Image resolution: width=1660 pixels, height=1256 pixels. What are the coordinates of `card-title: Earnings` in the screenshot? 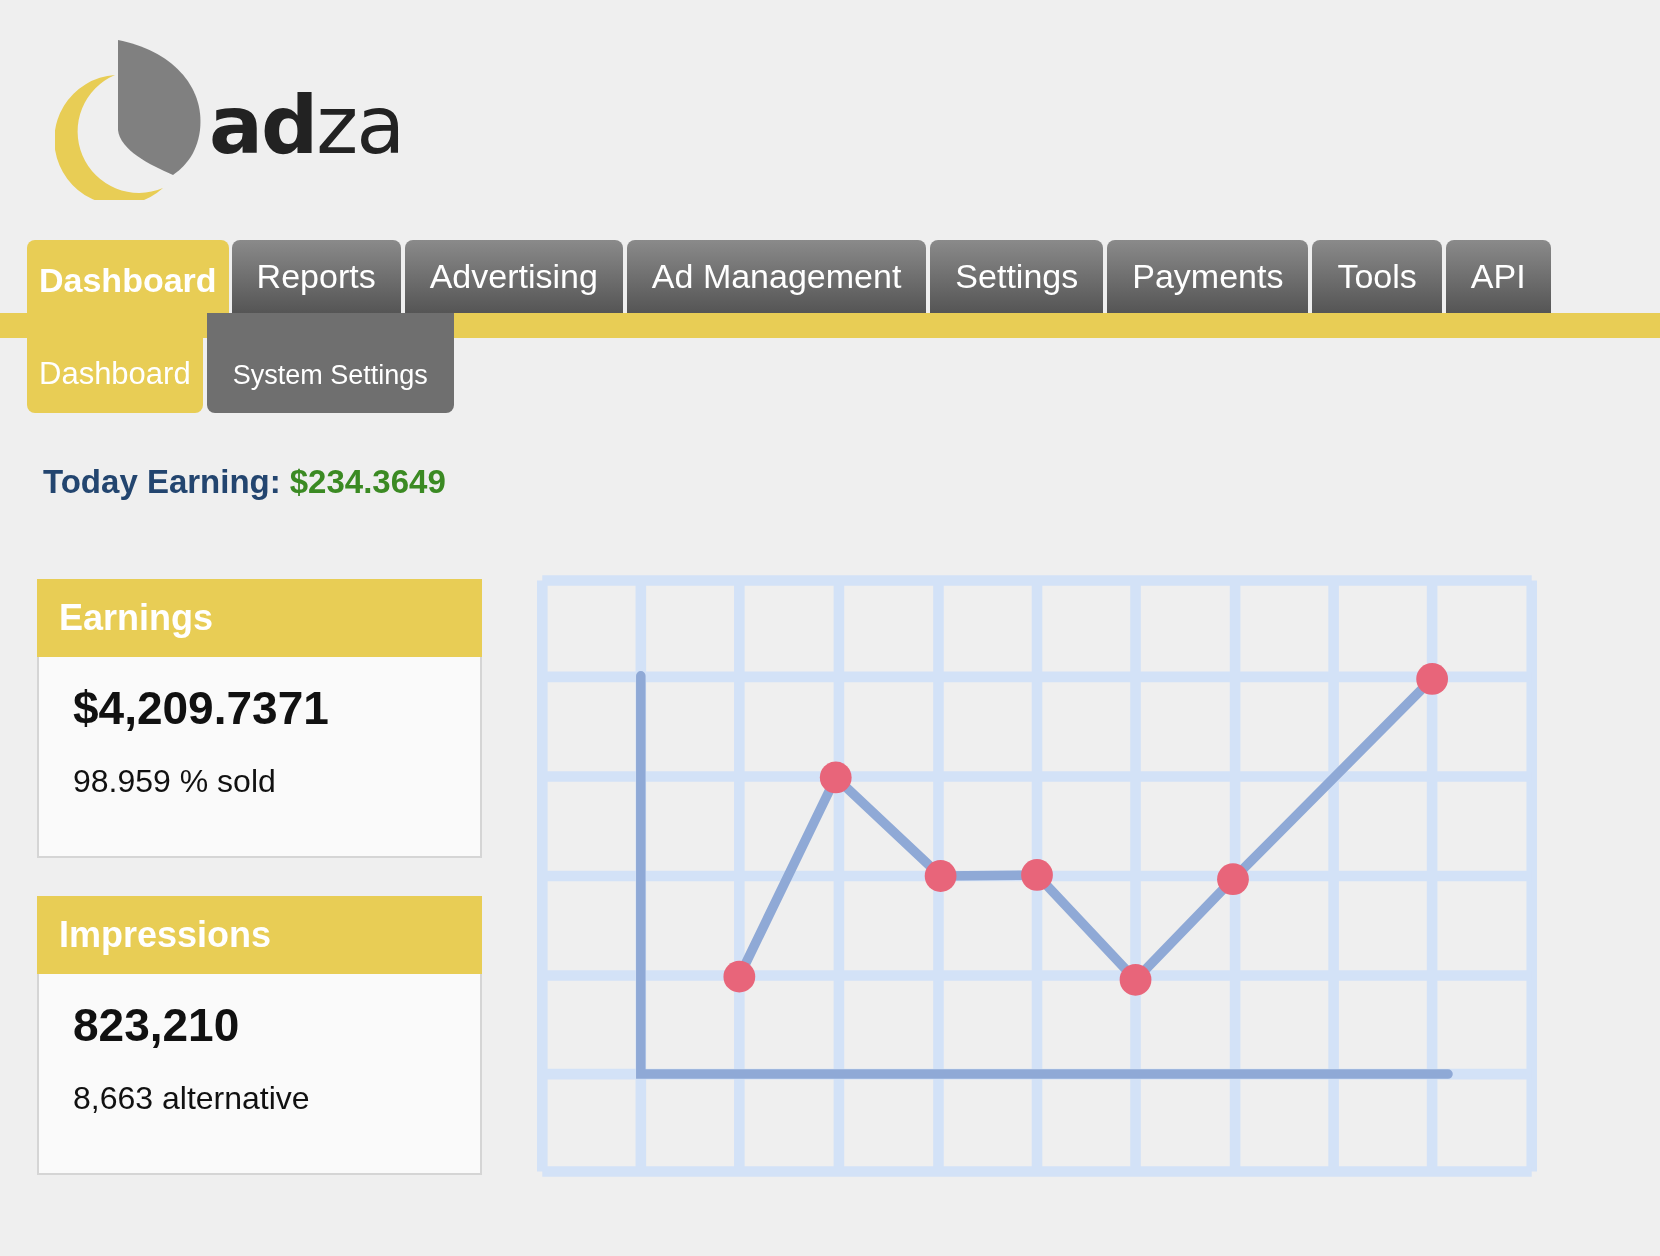 It's located at (259, 618).